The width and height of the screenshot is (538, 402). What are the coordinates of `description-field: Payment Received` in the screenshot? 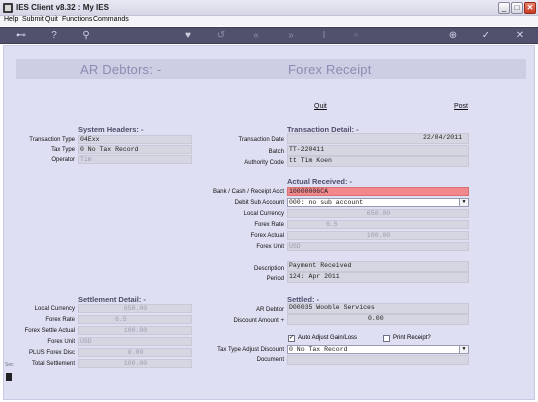 It's located at (378, 266).